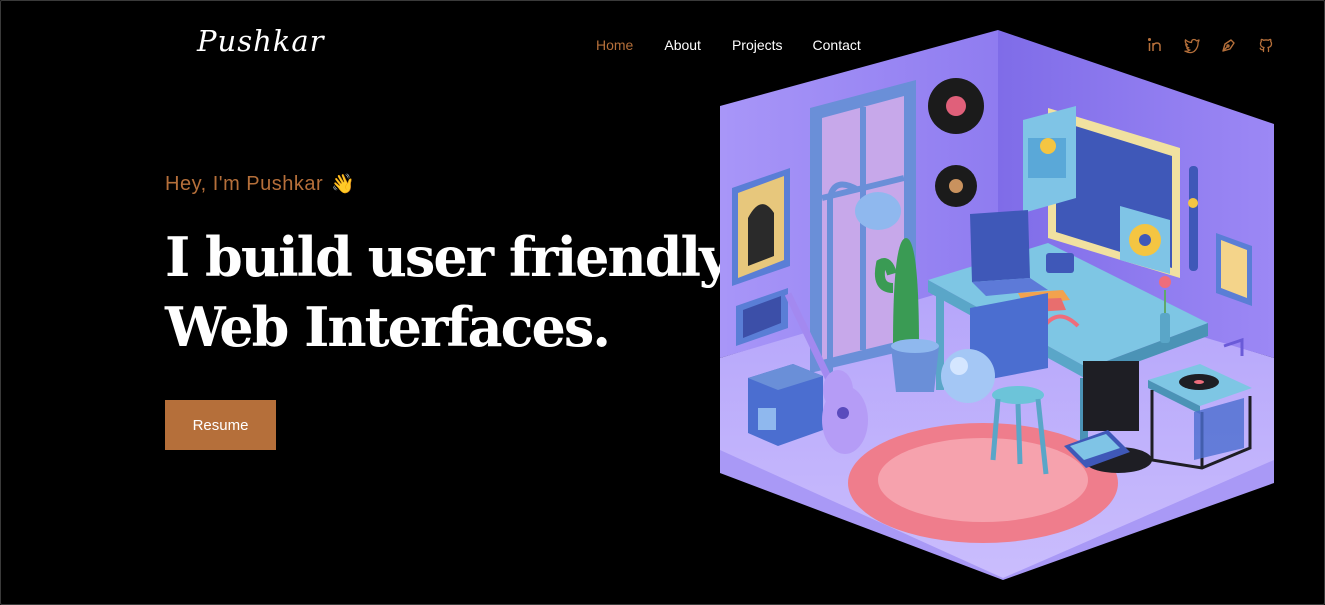 This screenshot has height=605, width=1325. I want to click on nav-about: About, so click(682, 45).